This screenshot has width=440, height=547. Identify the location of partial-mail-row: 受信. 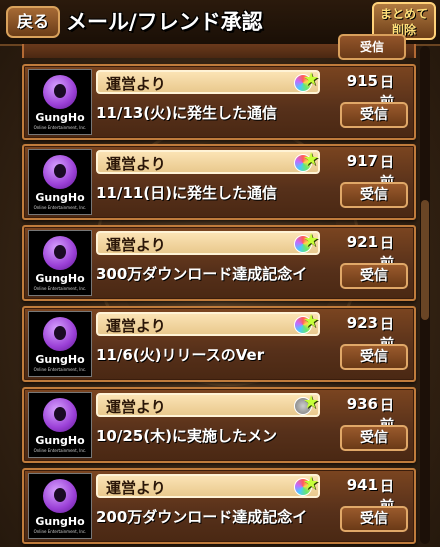
(219, 47).